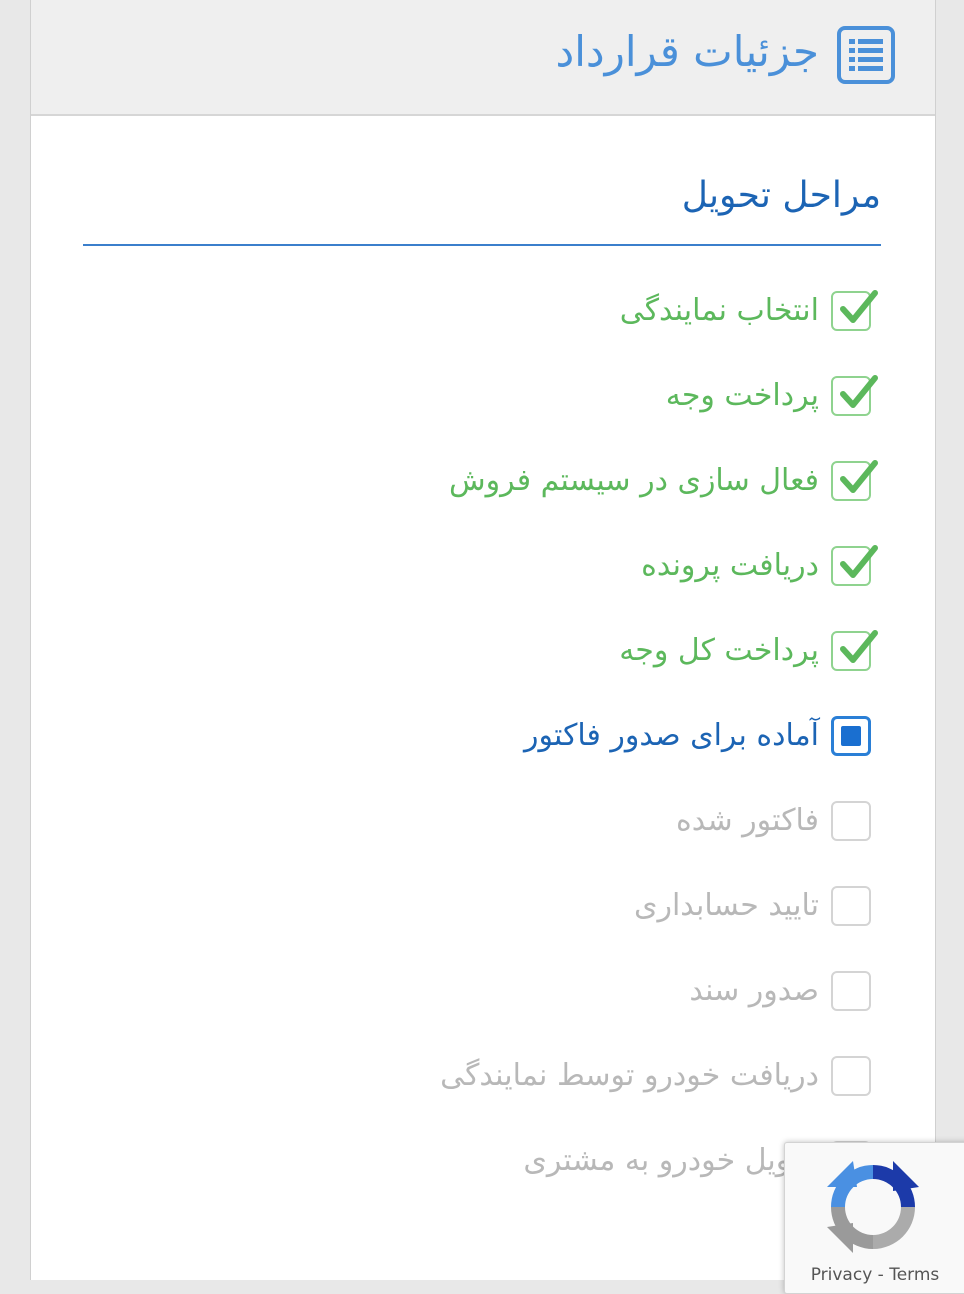 The height and width of the screenshot is (1294, 964). I want to click on step-car-received-by-agency: دریافت خودرو توسط نمایندگی, so click(483, 1078).